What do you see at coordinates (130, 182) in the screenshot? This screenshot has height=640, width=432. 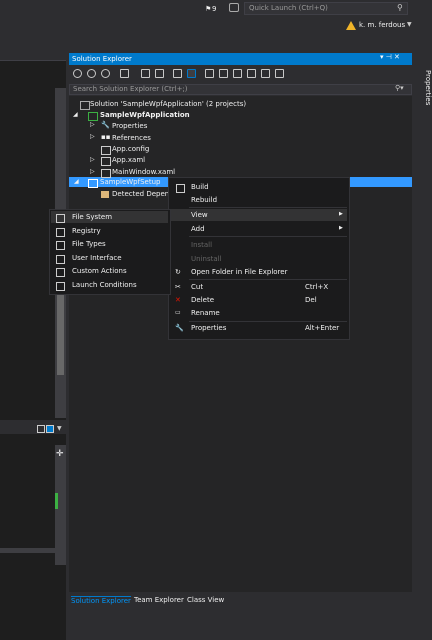 I see `tree-item-setup-project: SampleWpfSetup` at bounding box center [130, 182].